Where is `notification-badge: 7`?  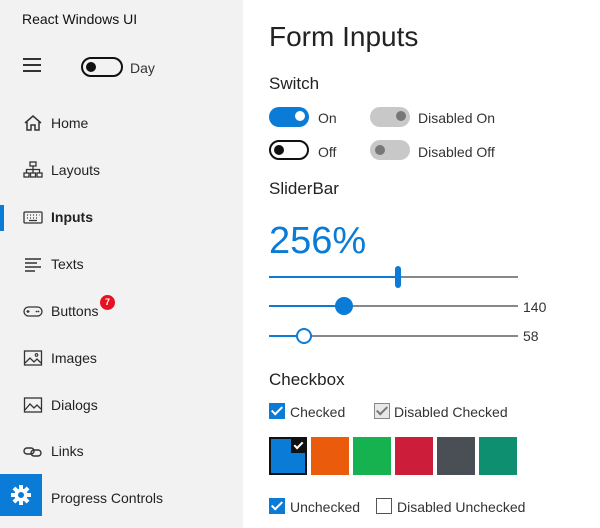
notification-badge: 7 is located at coordinates (107, 302).